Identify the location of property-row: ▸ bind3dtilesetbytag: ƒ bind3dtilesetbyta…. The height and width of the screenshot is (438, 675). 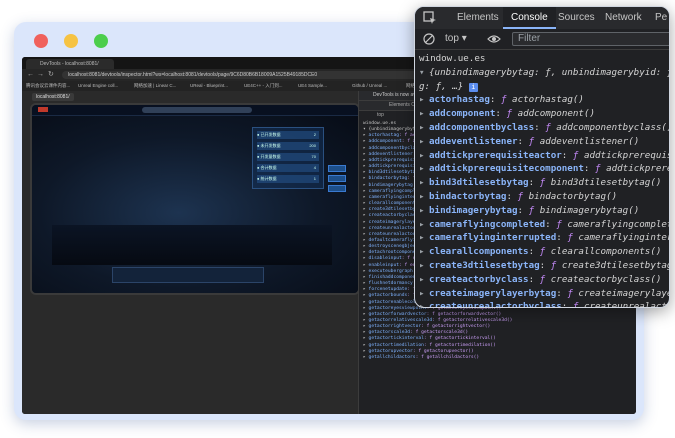
(544, 183).